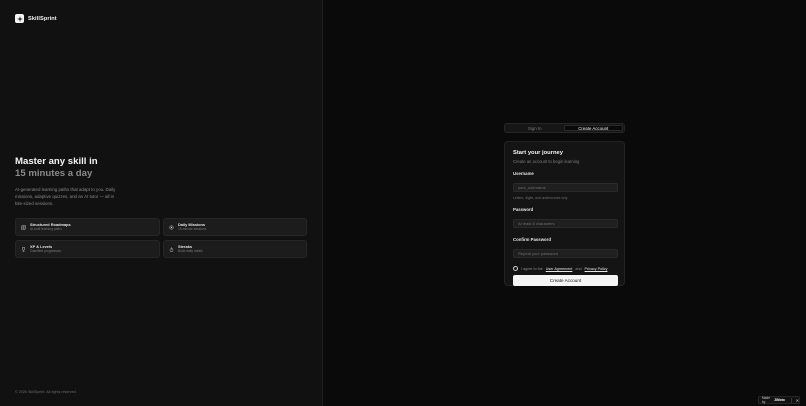 The width and height of the screenshot is (806, 406). Describe the element at coordinates (523, 209) in the screenshot. I see `password-label: Password` at that location.